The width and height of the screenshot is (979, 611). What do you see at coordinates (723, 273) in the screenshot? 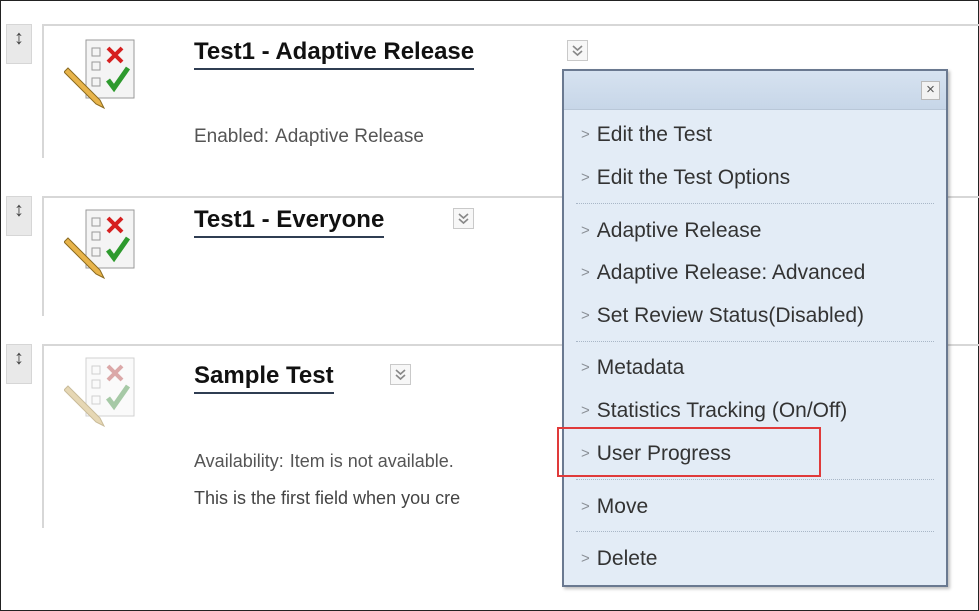
I see `menu-item-adaptive-release-advanced: > Adaptive Release: Advanced` at bounding box center [723, 273].